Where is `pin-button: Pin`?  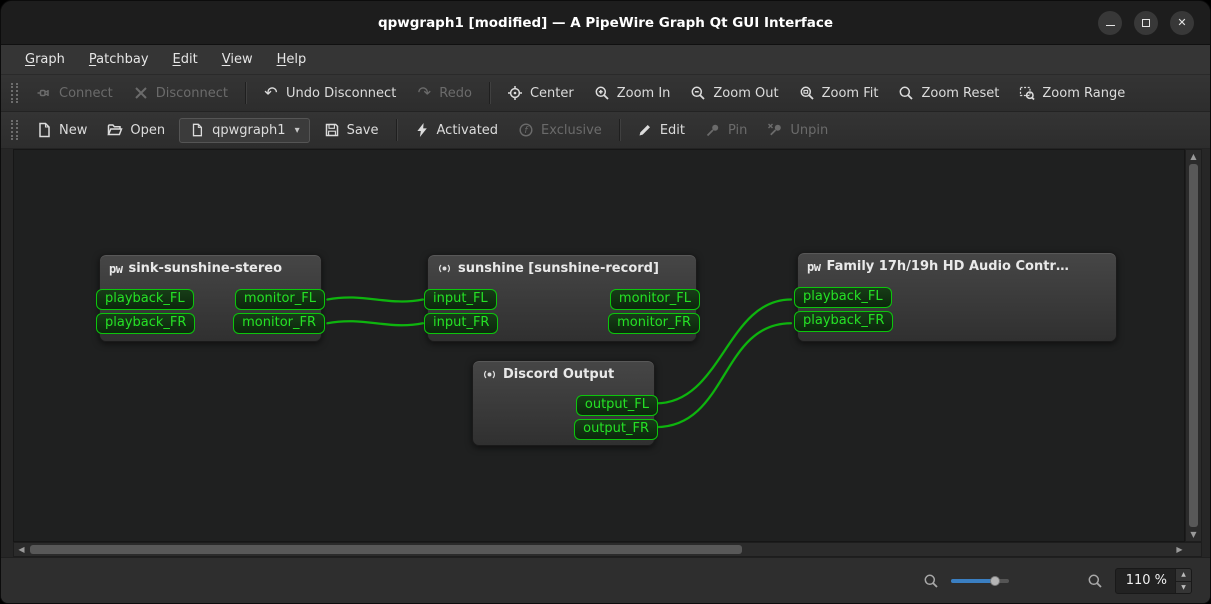
pin-button: Pin is located at coordinates (726, 130).